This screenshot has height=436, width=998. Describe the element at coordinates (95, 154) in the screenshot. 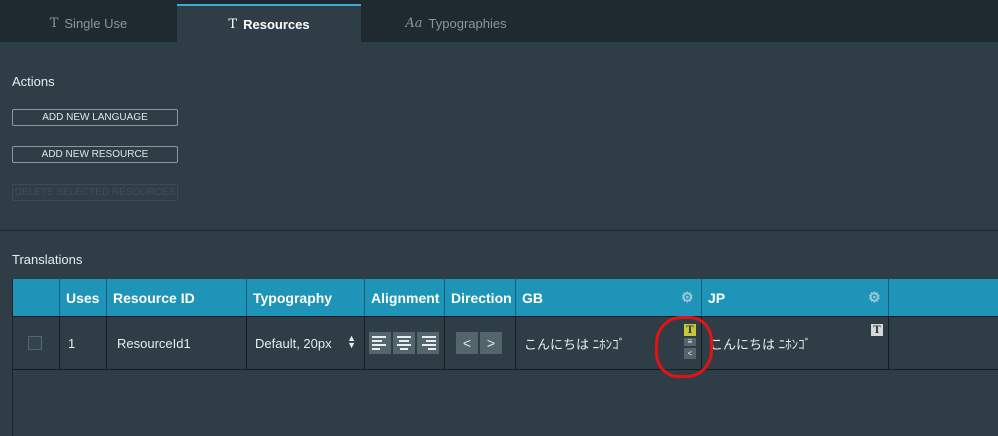

I see `add-new-resource-button: ADD NEW RESOURCE` at that location.